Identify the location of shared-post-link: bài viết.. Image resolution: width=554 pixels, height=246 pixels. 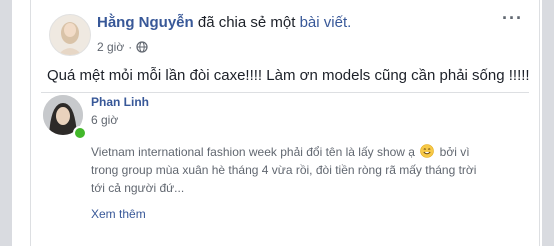
(326, 22).